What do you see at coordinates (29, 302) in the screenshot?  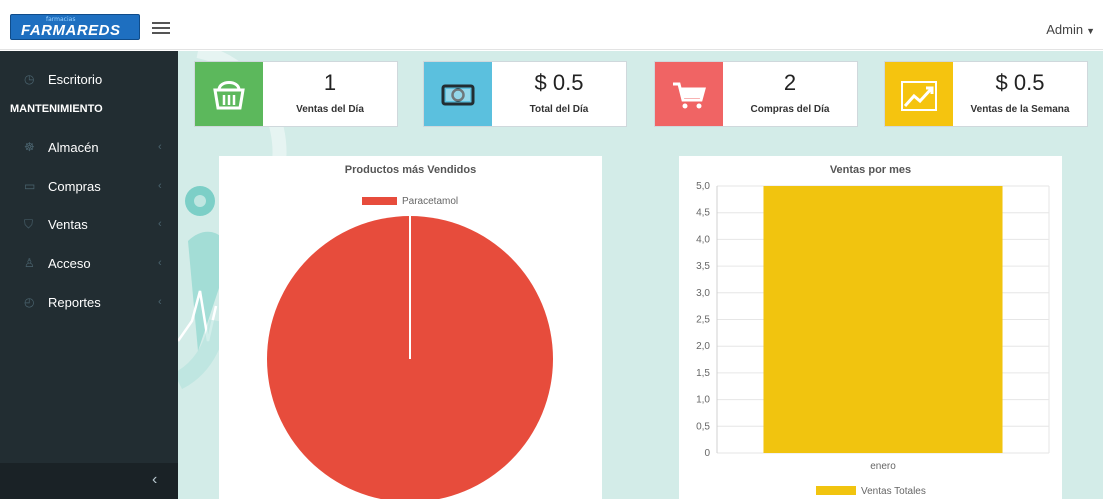 I see `clock-icon: ◴` at bounding box center [29, 302].